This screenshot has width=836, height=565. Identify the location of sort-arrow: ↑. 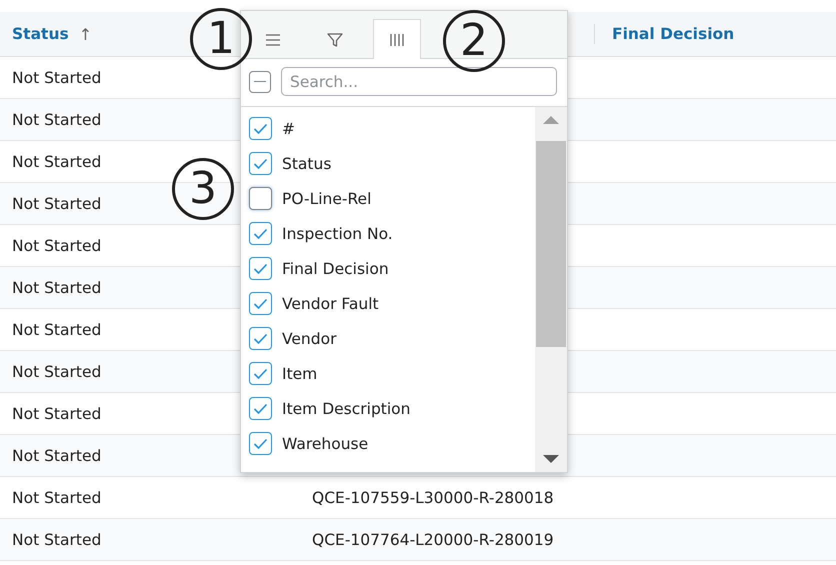
(85, 34).